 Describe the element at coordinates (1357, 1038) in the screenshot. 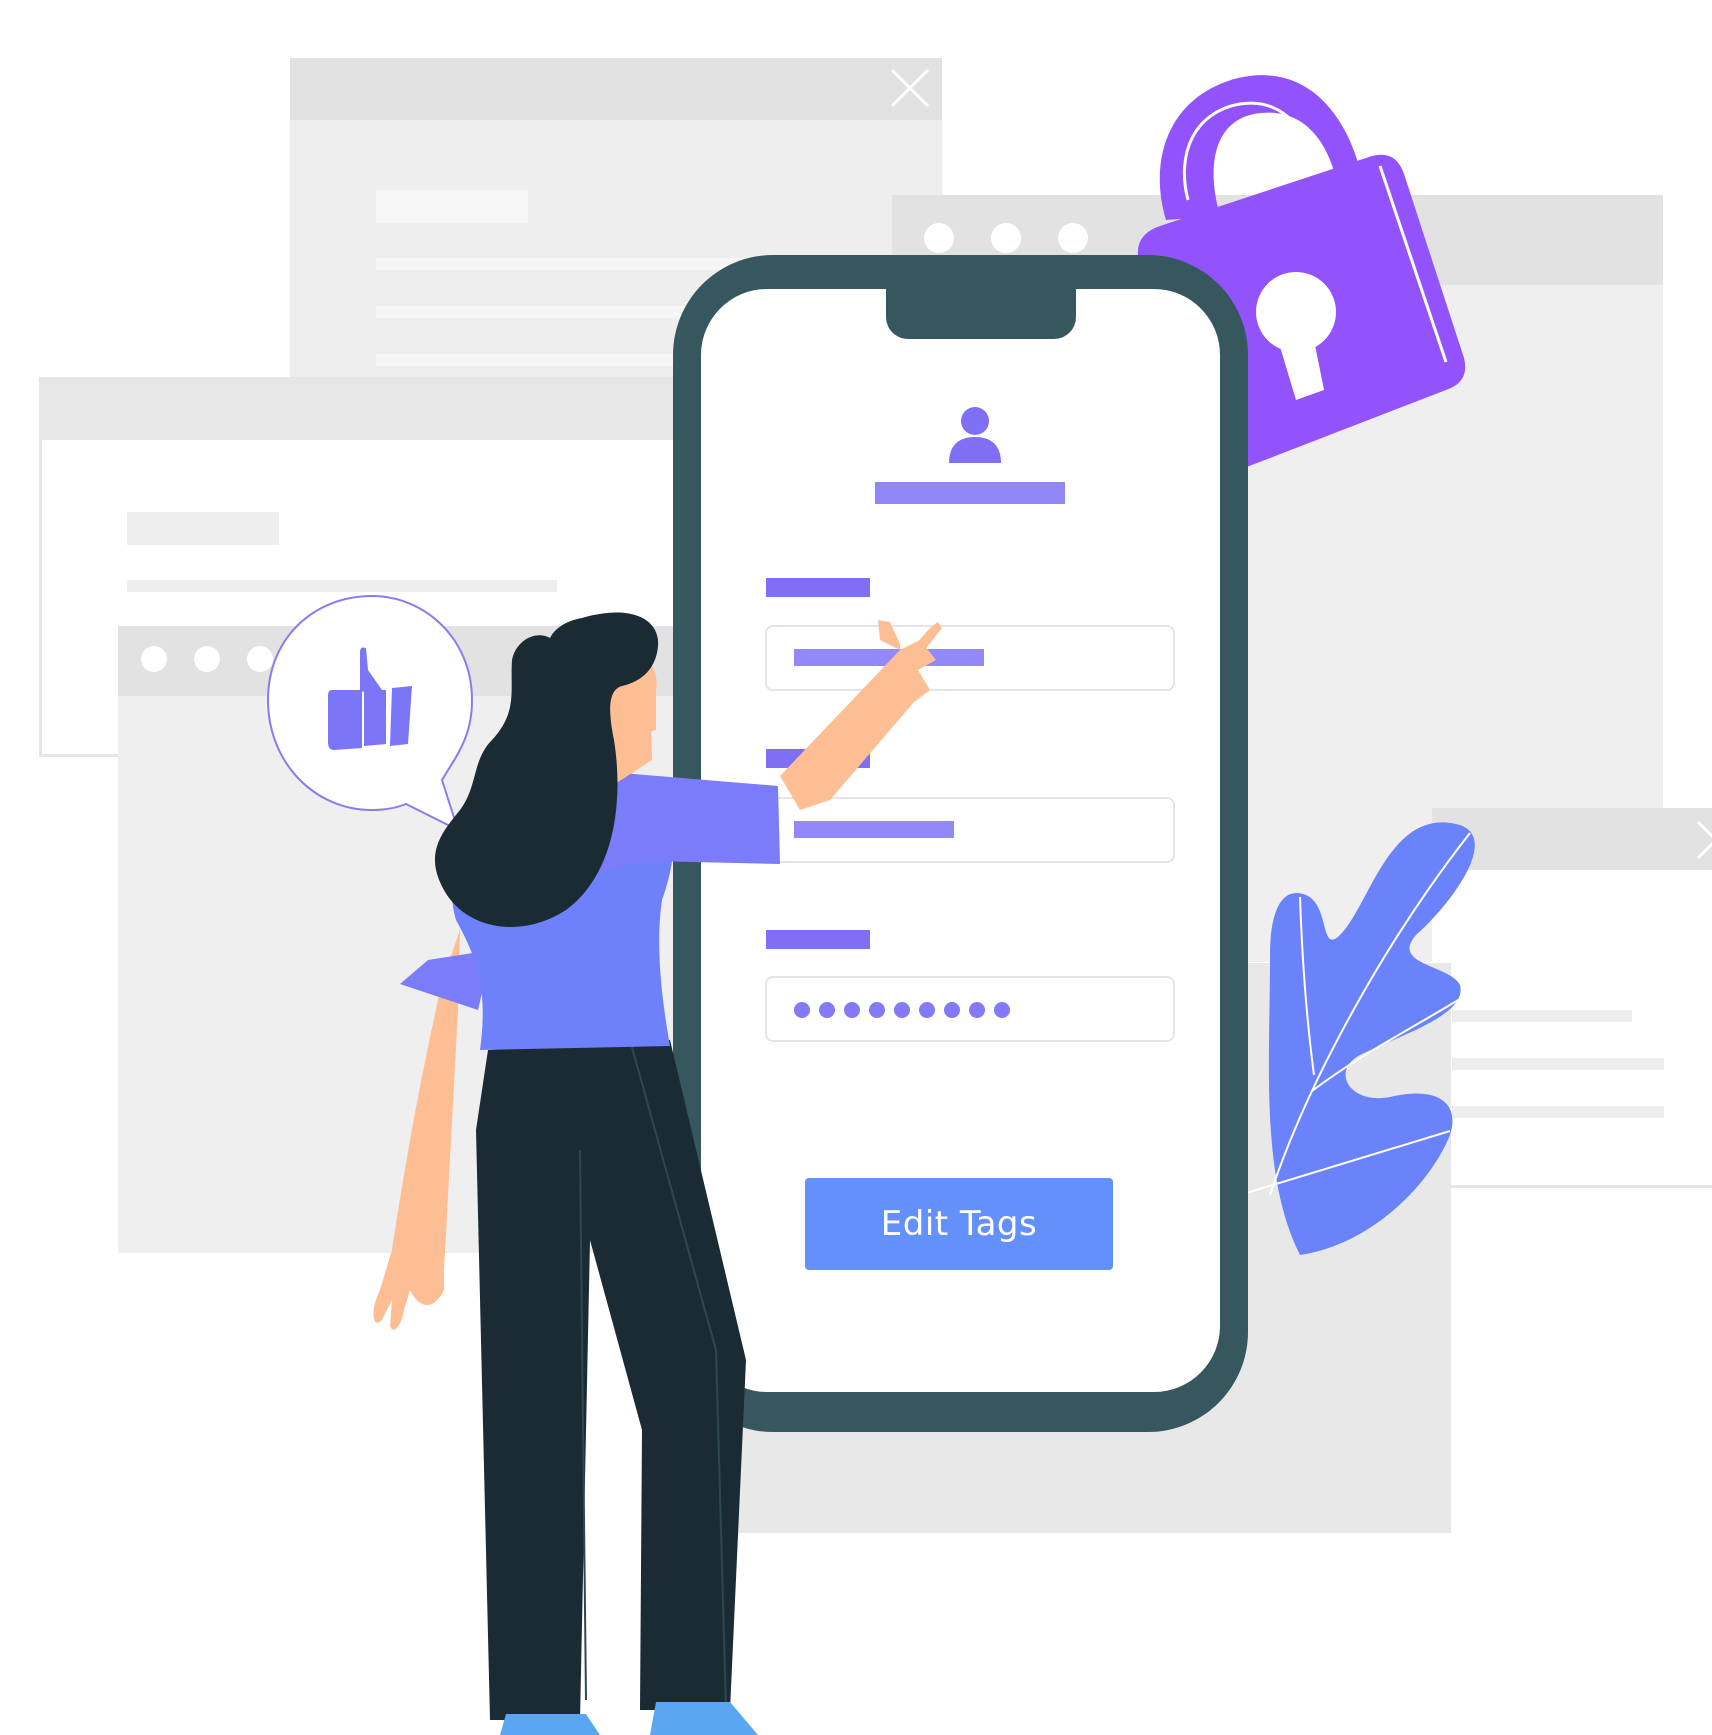

I see `leaf-decoration` at that location.